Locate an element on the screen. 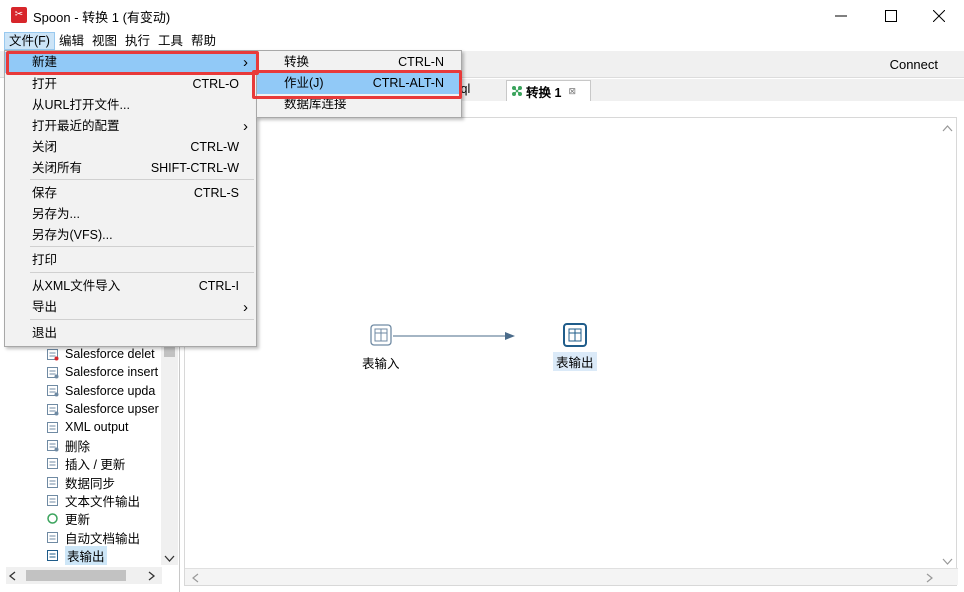 The height and width of the screenshot is (592, 964). file-menu-item-print: 打印 is located at coordinates (130, 260).